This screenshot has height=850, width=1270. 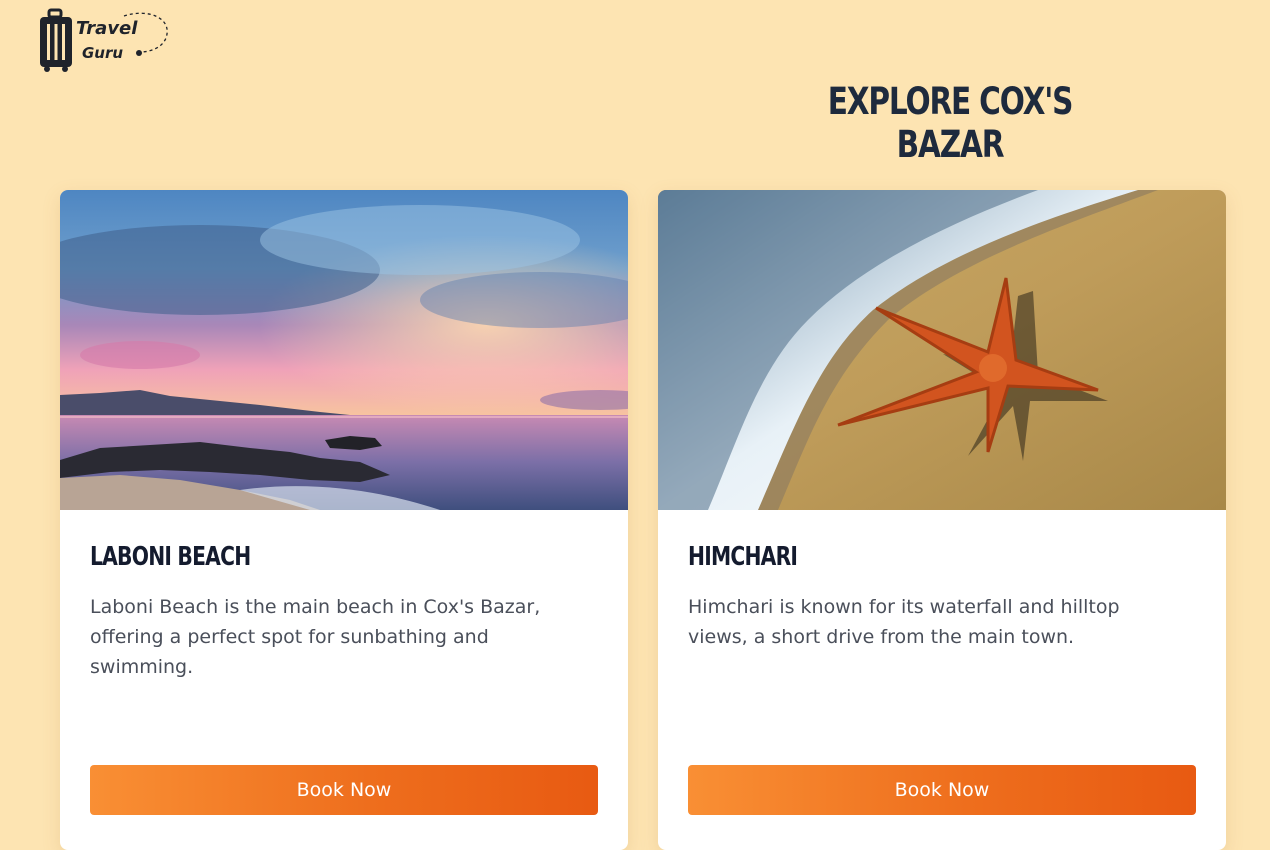 I want to click on logo-text-guru: Guru, so click(x=103, y=53).